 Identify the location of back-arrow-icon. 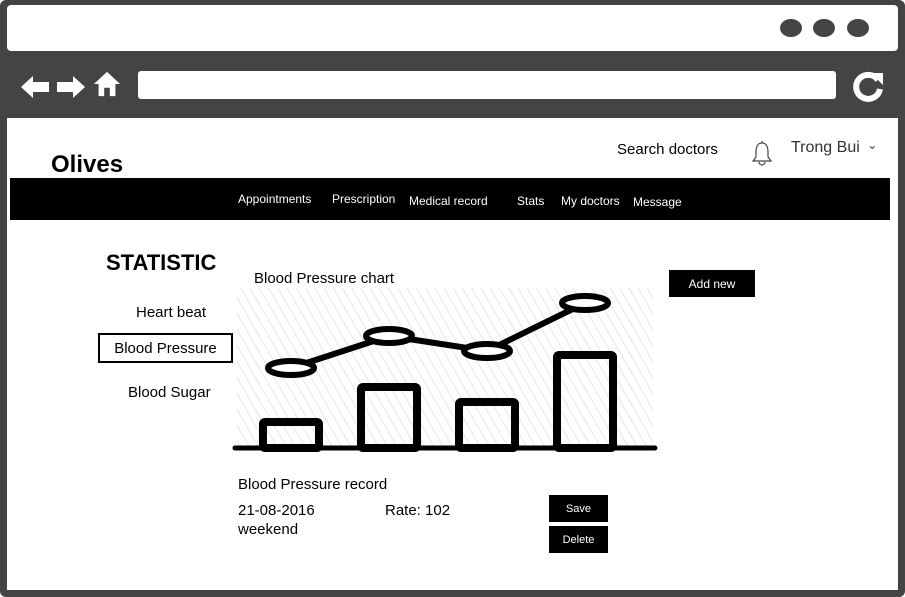
(35, 87).